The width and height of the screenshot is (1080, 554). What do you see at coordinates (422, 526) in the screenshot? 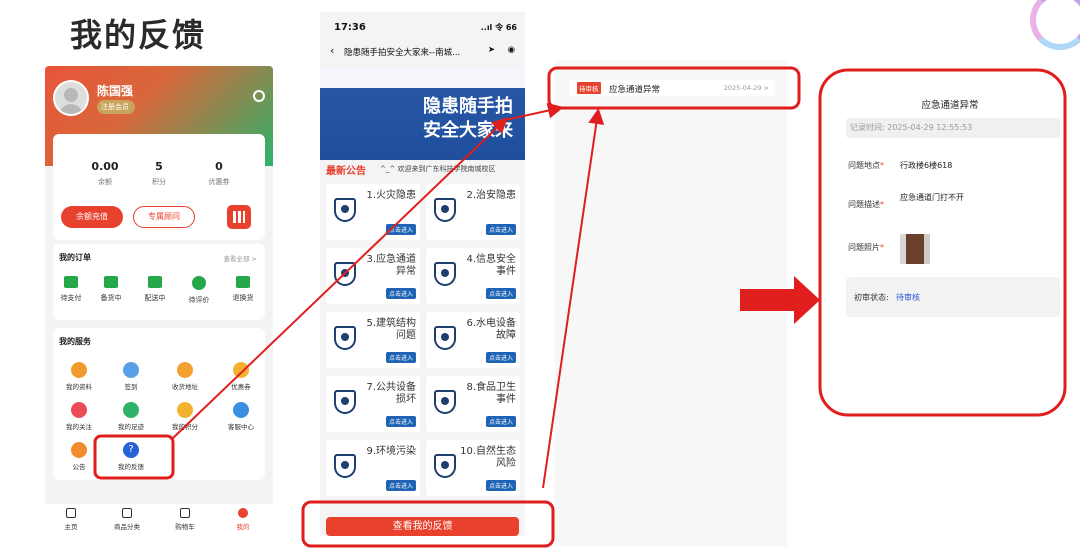
I see `view-my-feedback-button: 查看我的反馈` at bounding box center [422, 526].